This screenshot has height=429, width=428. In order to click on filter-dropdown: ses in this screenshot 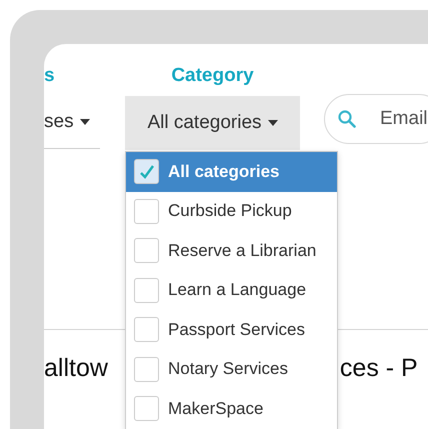, I will do `click(72, 122)`.